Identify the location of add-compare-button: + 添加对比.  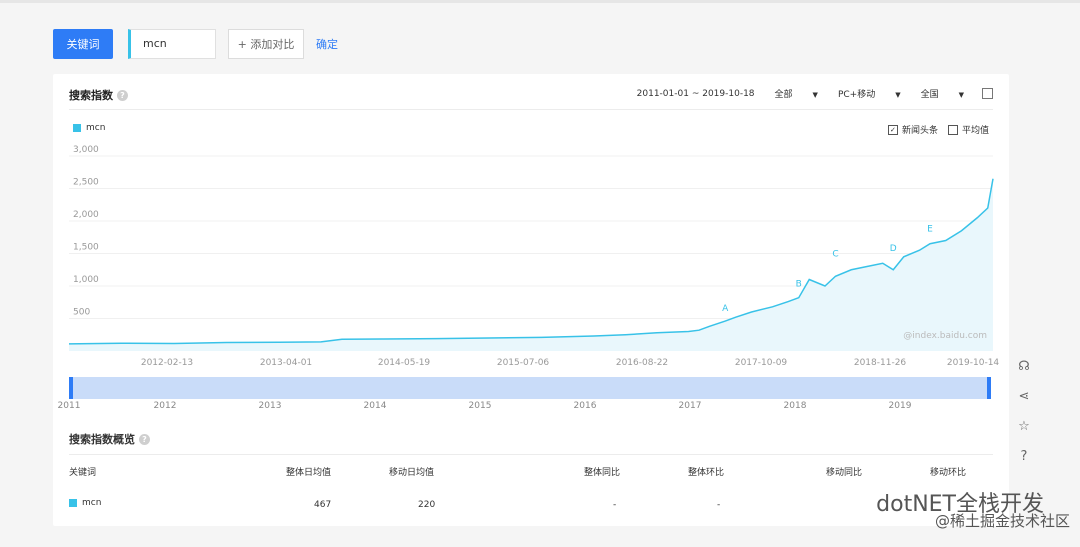
(266, 44).